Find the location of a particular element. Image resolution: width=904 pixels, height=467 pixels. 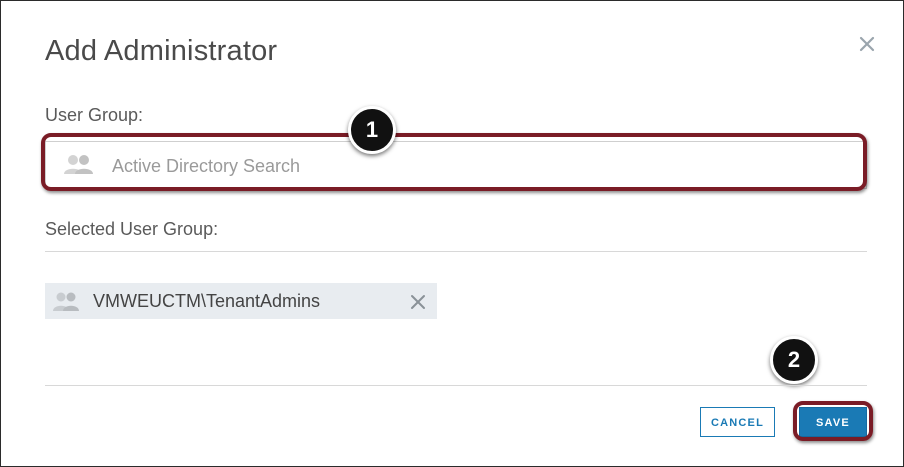

remove-icon is located at coordinates (418, 302).